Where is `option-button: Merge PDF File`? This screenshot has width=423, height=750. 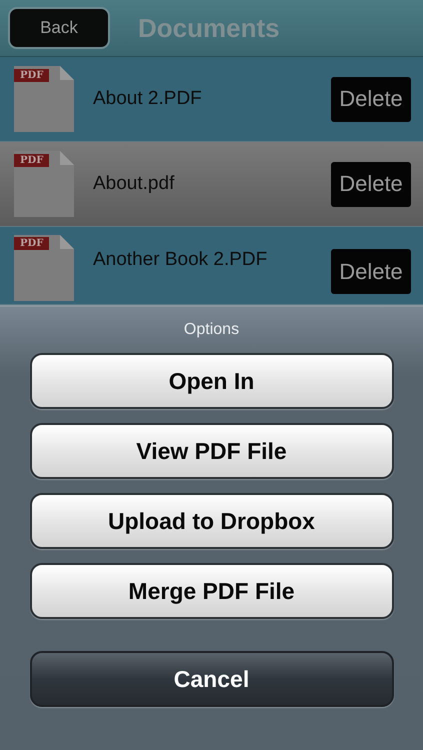
option-button: Merge PDF File is located at coordinates (212, 591).